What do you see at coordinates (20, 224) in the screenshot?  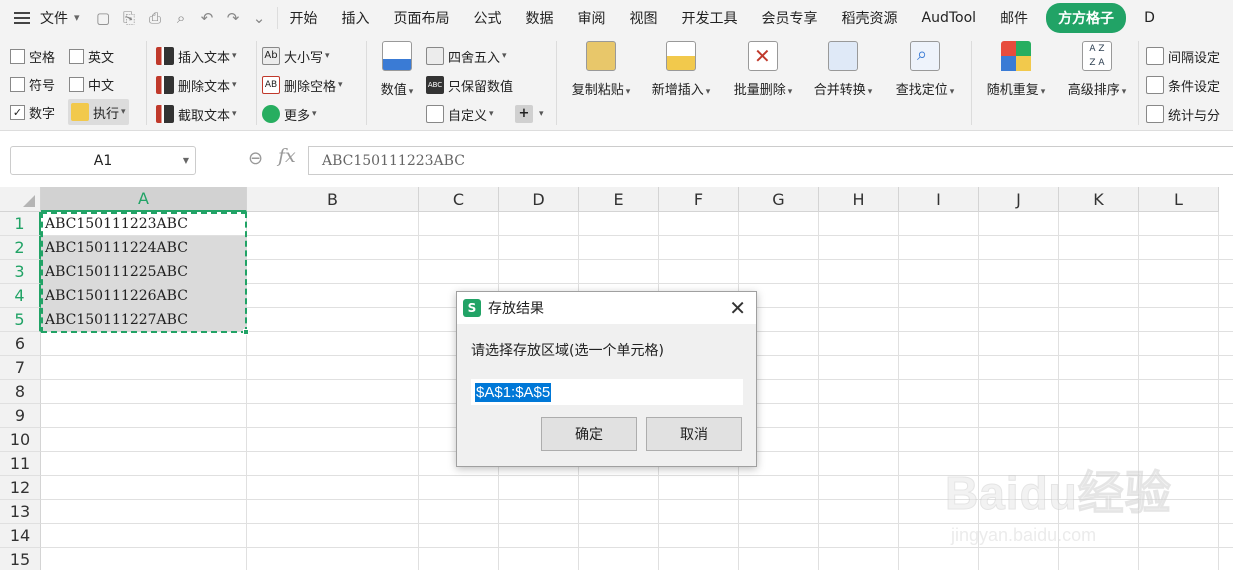 I see `row-header-1: 1` at bounding box center [20, 224].